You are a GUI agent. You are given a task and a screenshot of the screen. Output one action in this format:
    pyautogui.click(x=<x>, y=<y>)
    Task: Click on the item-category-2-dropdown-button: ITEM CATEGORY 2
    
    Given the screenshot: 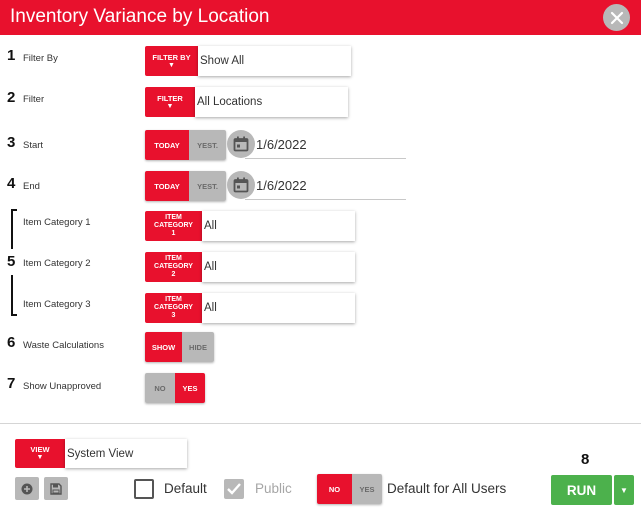 What is the action you would take?
    pyautogui.click(x=173, y=267)
    